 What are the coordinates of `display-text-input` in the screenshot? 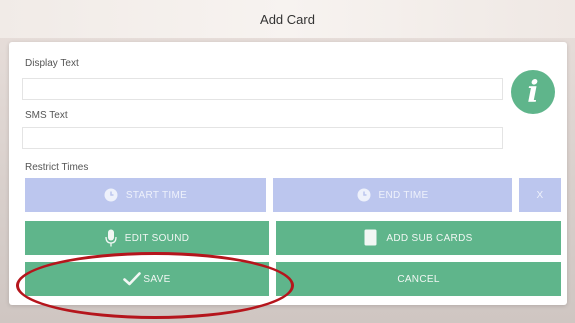 It's located at (262, 89).